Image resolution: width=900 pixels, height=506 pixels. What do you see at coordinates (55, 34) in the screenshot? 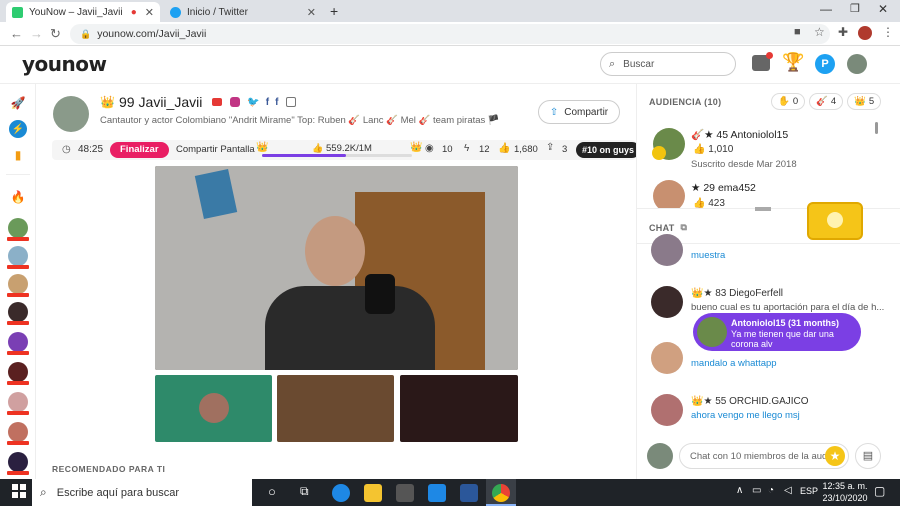
I see `reload-icon: ↻` at bounding box center [55, 34].